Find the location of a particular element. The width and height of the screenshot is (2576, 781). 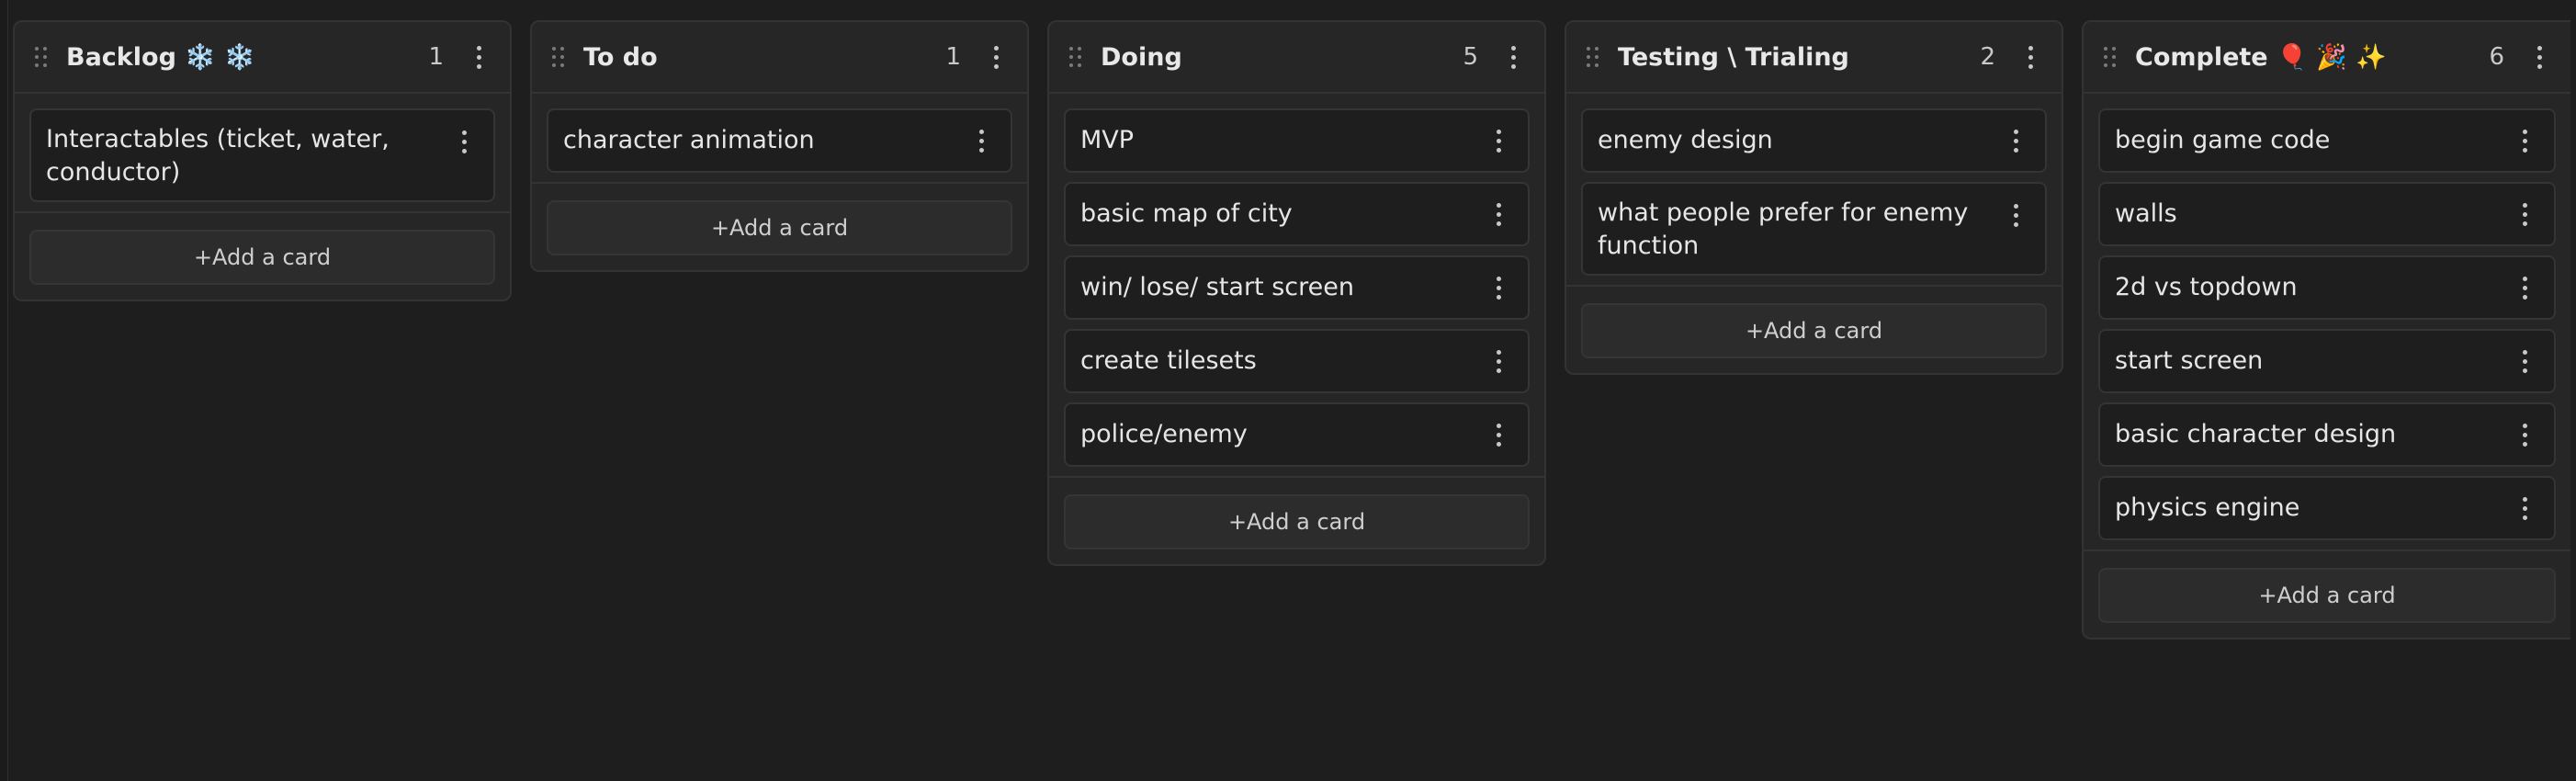

card-title: MVP is located at coordinates (1107, 140).